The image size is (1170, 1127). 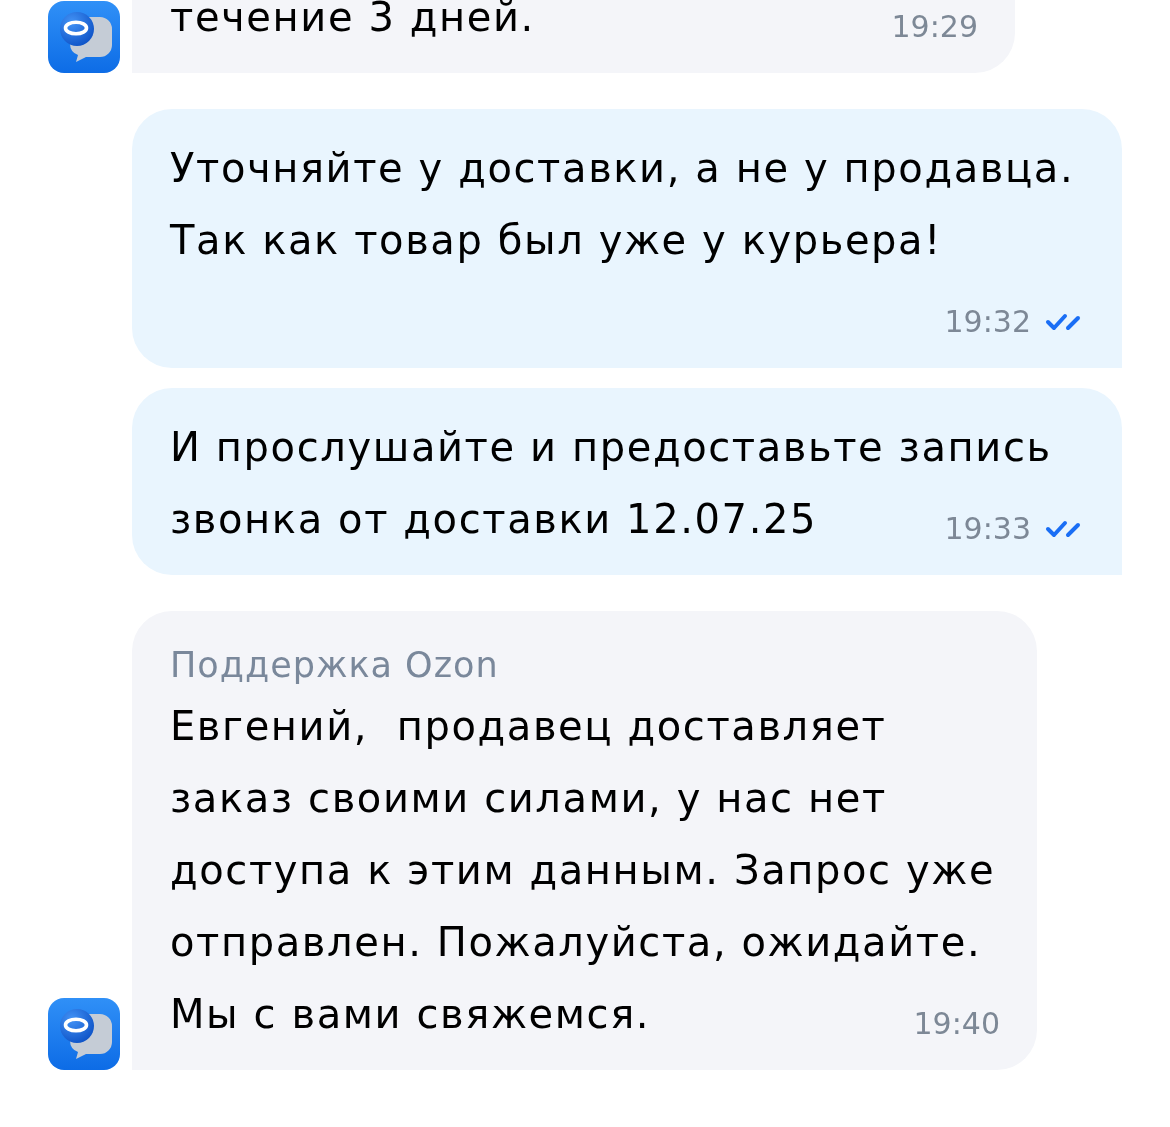 I want to click on message-text: Уточняйте у доставки, а не у продавца. Так как товар был уже у курьера! 19:32, so click(x=627, y=240).